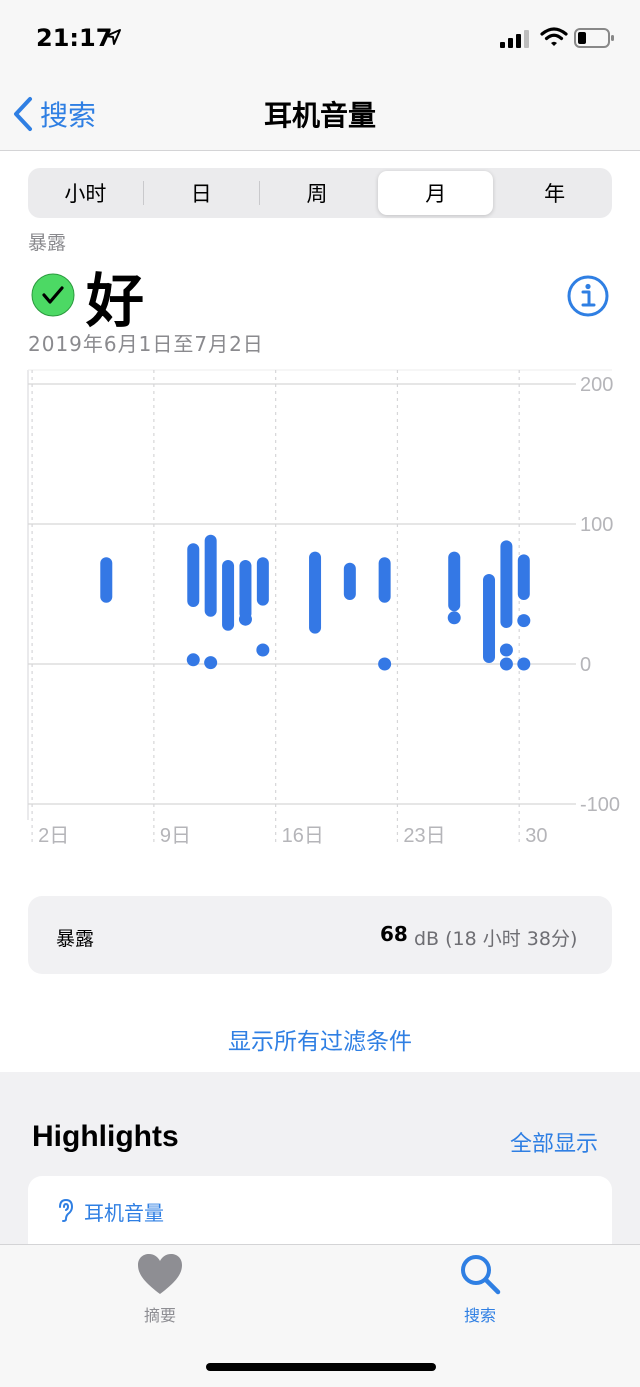 The height and width of the screenshot is (1387, 640). Describe the element at coordinates (105, 1136) in the screenshot. I see `highlights-title: Highlights` at that location.